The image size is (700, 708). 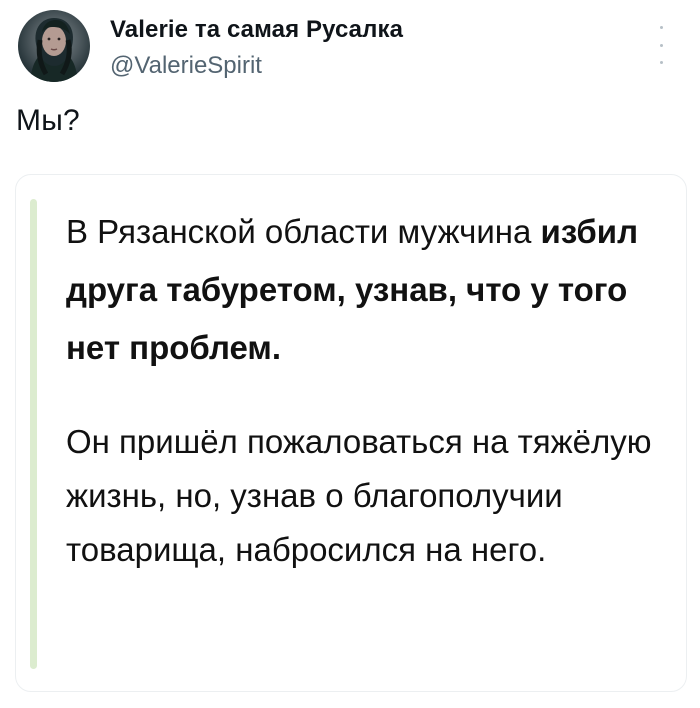 I want to click on more-vertical-icon, so click(x=661, y=27).